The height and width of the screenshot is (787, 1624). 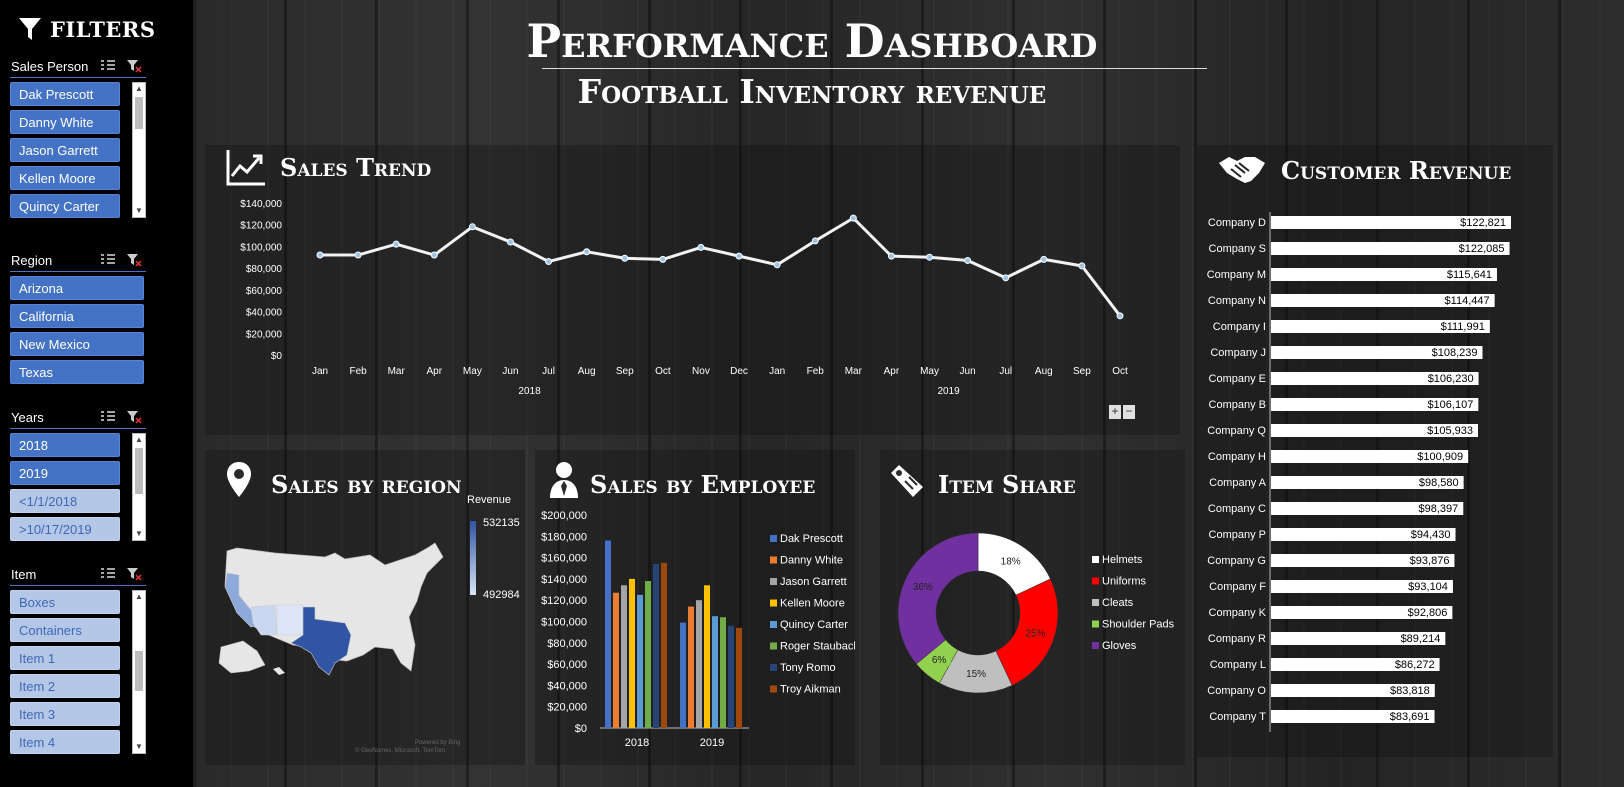 I want to click on slicer-region: Region Arizona California New Mexico Texas, so click(x=78, y=318).